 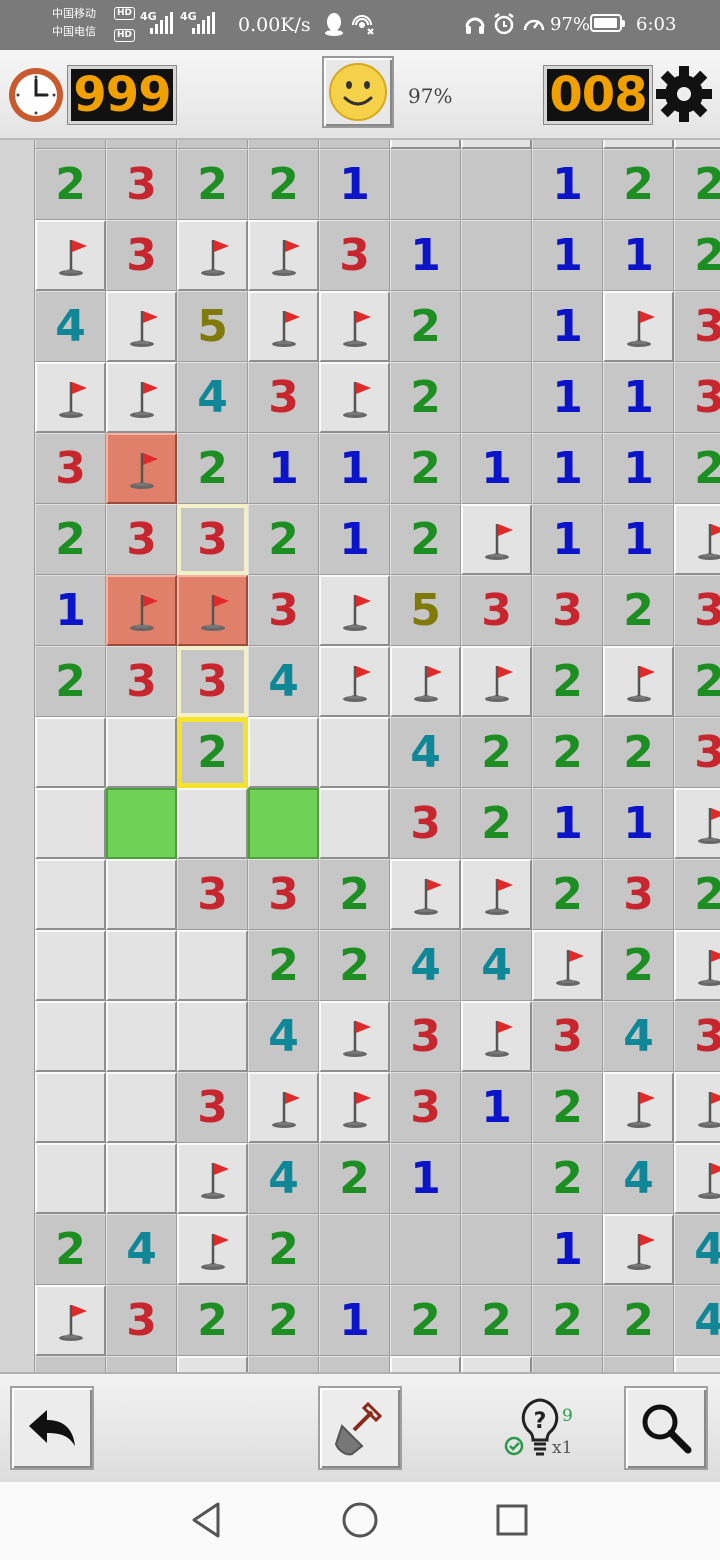 I want to click on search-button, so click(x=666, y=1428).